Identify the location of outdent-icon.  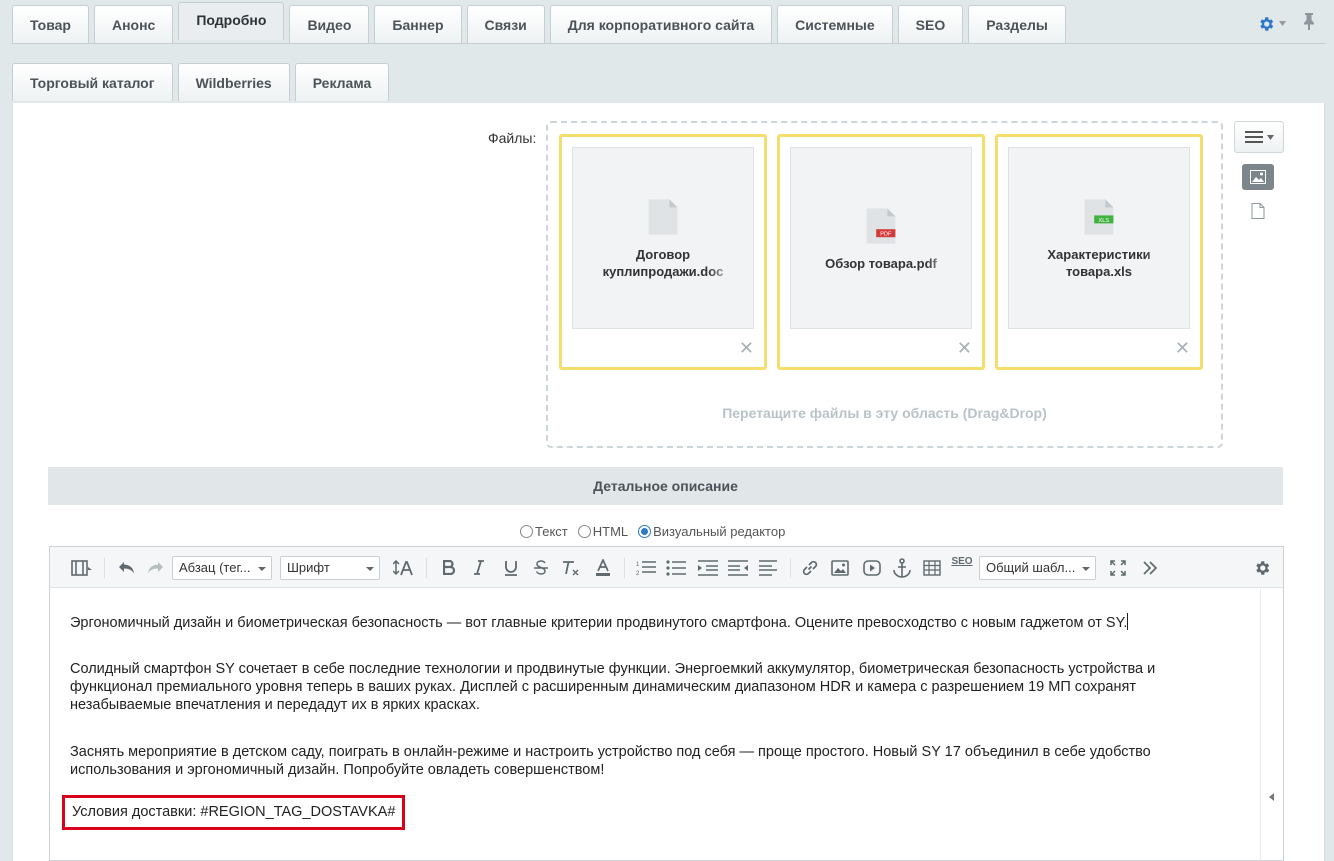
(738, 567).